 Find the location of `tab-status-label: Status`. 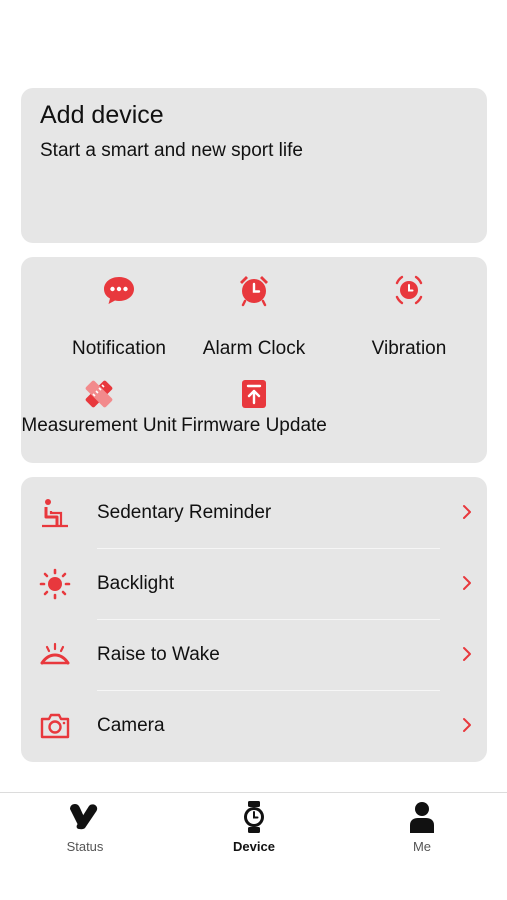

tab-status-label: Status is located at coordinates (85, 846).